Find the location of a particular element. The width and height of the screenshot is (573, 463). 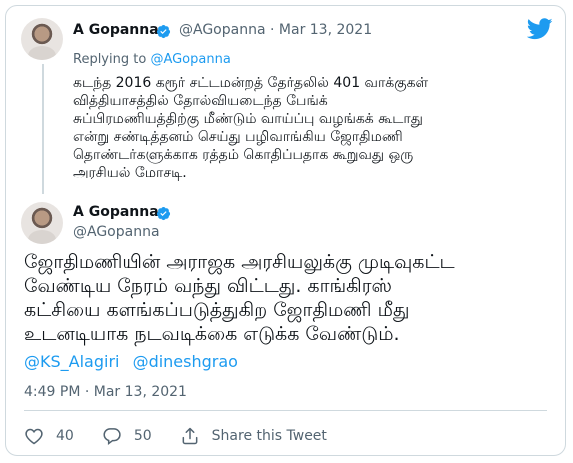

thread-line is located at coordinates (43, 129).